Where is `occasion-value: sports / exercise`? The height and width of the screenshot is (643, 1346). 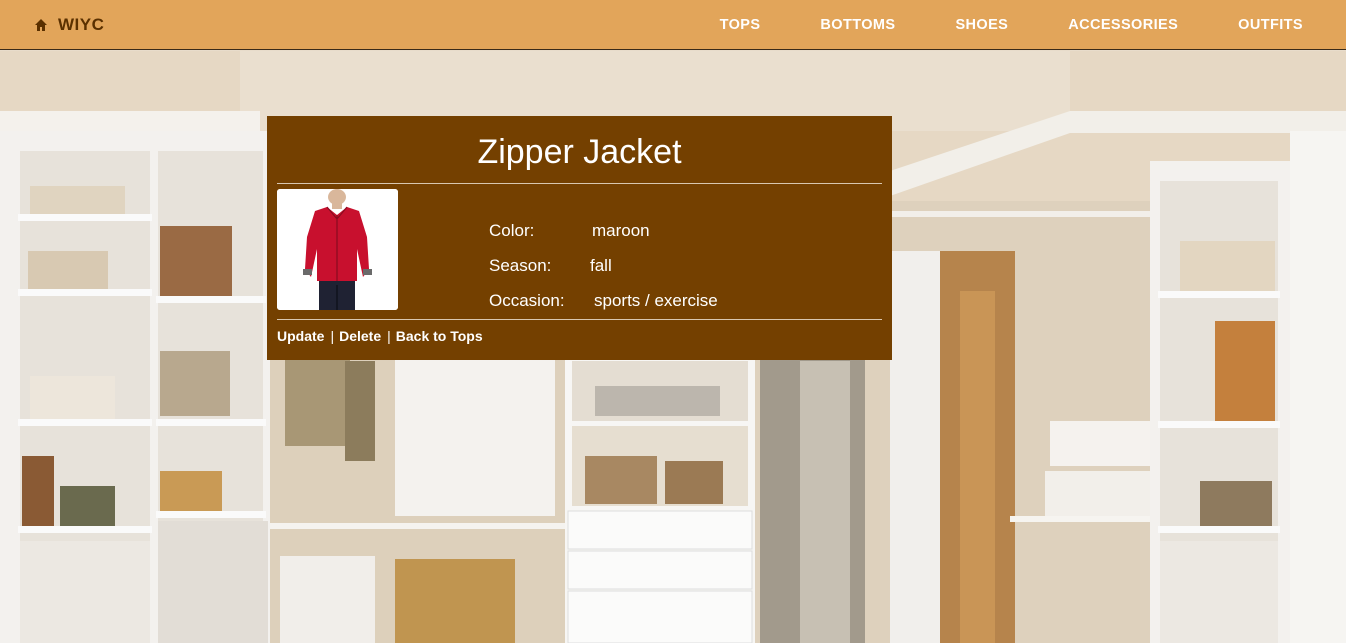 occasion-value: sports / exercise is located at coordinates (656, 300).